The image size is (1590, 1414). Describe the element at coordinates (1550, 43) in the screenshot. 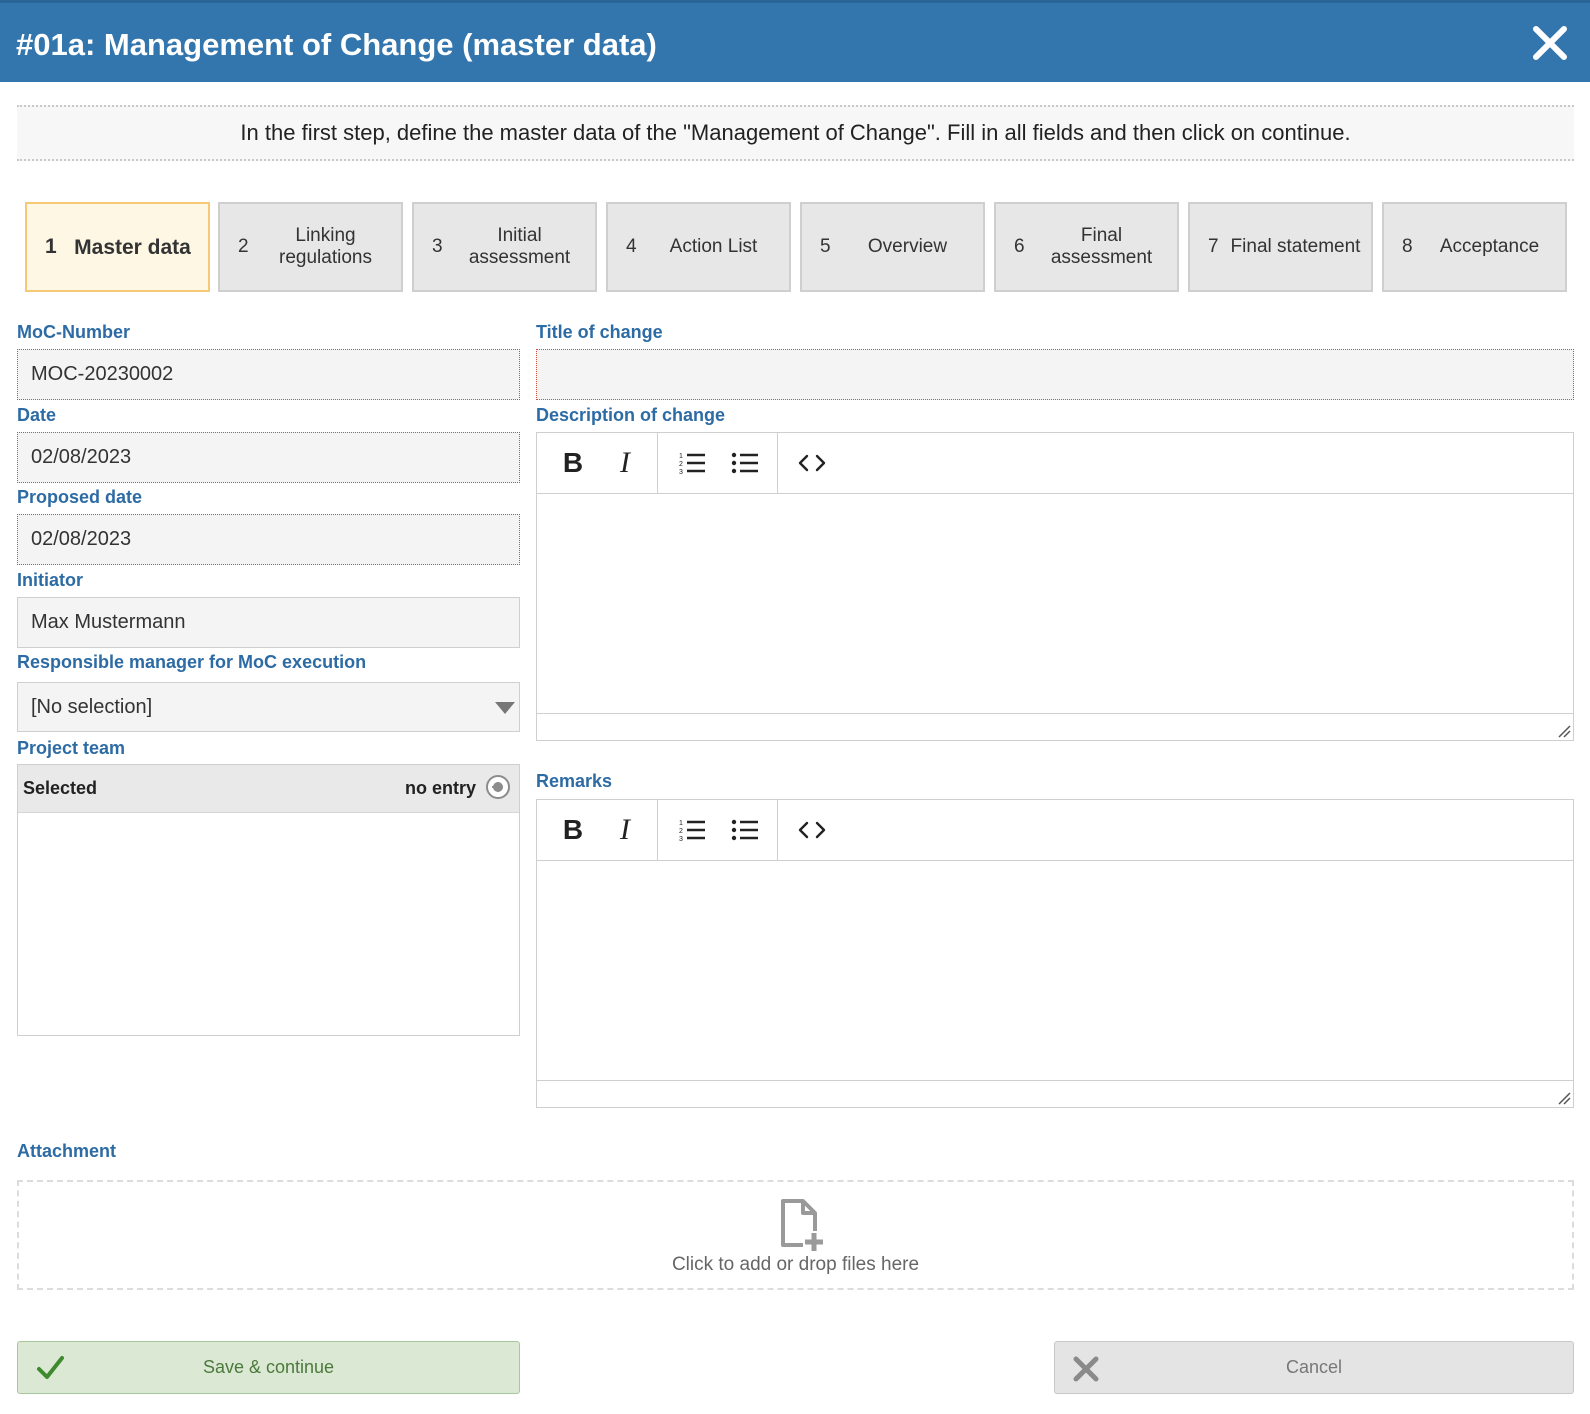

I see `close-icon` at that location.